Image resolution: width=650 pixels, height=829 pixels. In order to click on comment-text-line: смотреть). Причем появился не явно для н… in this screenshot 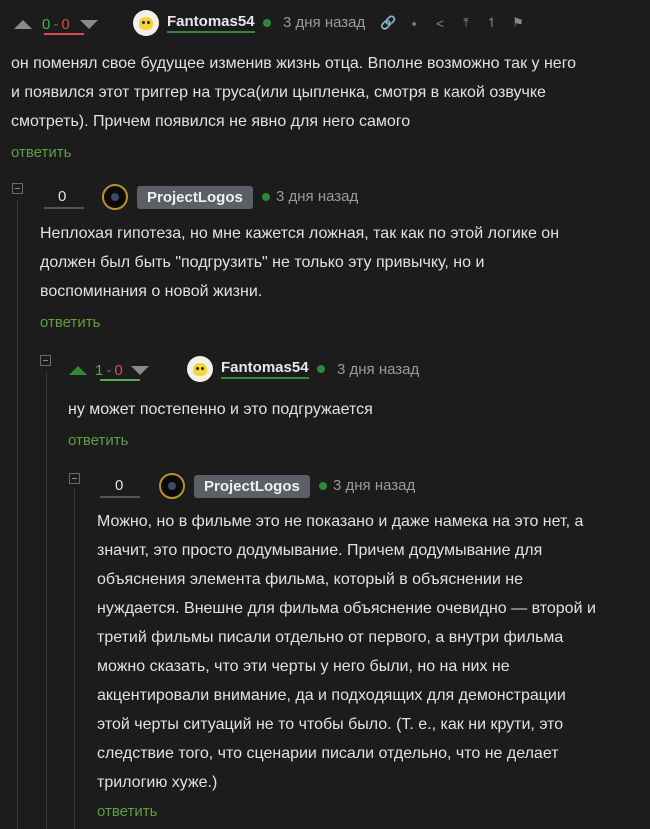, I will do `click(211, 121)`.